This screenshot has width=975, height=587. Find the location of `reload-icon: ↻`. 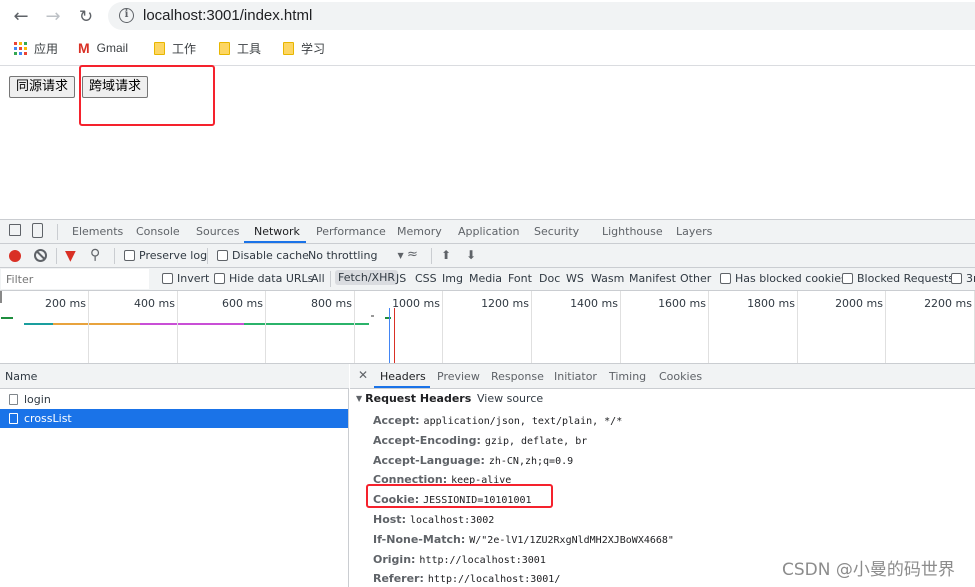

reload-icon: ↻ is located at coordinates (86, 17).